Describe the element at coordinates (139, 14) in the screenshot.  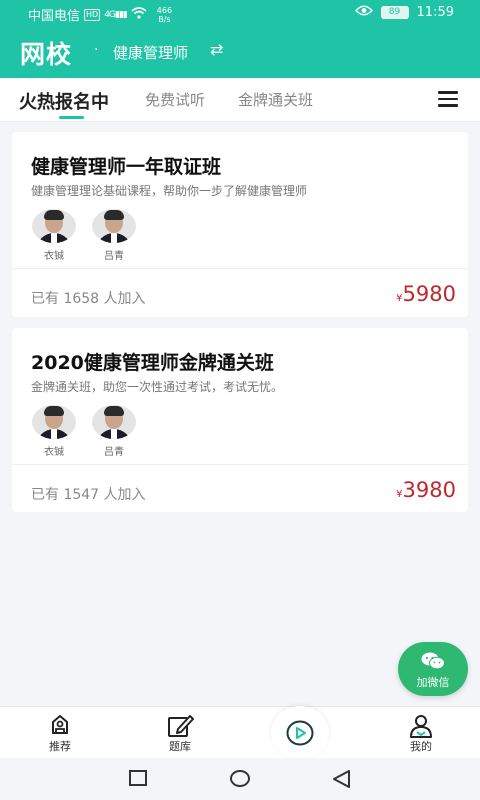
I see `wifi-icon` at that location.